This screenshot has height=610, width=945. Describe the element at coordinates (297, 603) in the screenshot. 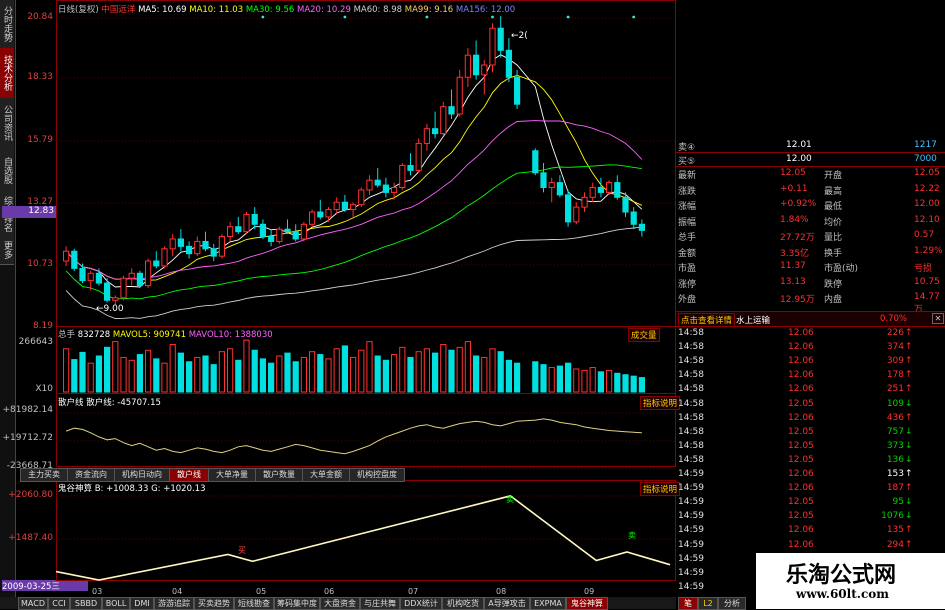

I see `bottom-tab: 筹码集中度` at that location.